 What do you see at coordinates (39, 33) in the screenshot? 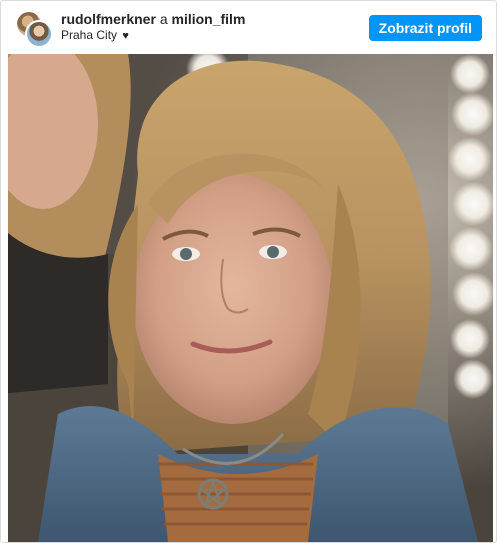
I see `avatar` at bounding box center [39, 33].